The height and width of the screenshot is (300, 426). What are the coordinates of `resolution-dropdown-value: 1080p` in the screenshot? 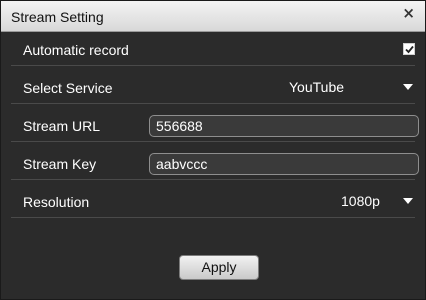 It's located at (360, 201).